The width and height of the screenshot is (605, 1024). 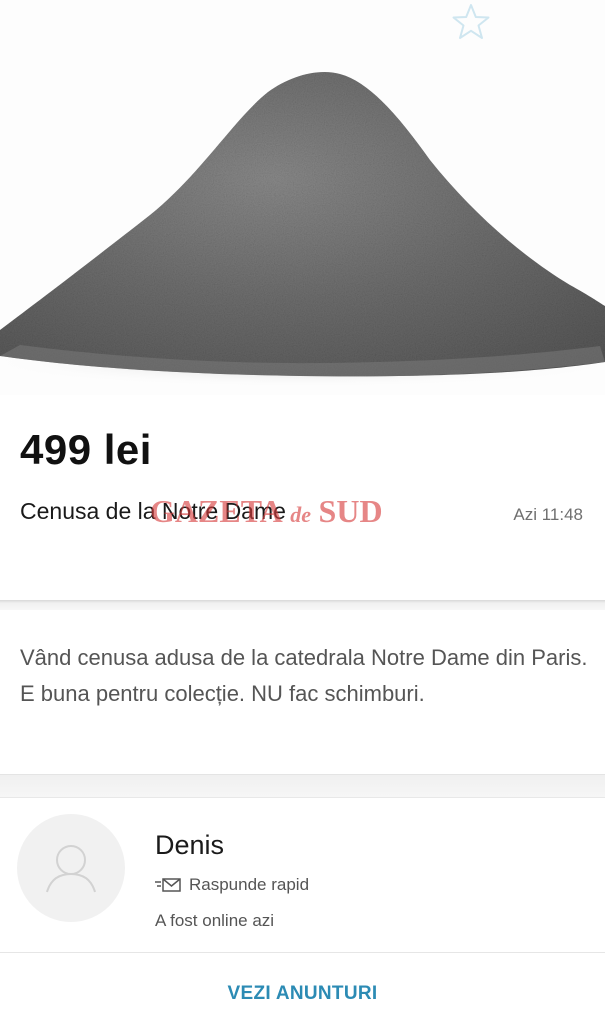 I want to click on listing-price: 499 lei, so click(x=86, y=449).